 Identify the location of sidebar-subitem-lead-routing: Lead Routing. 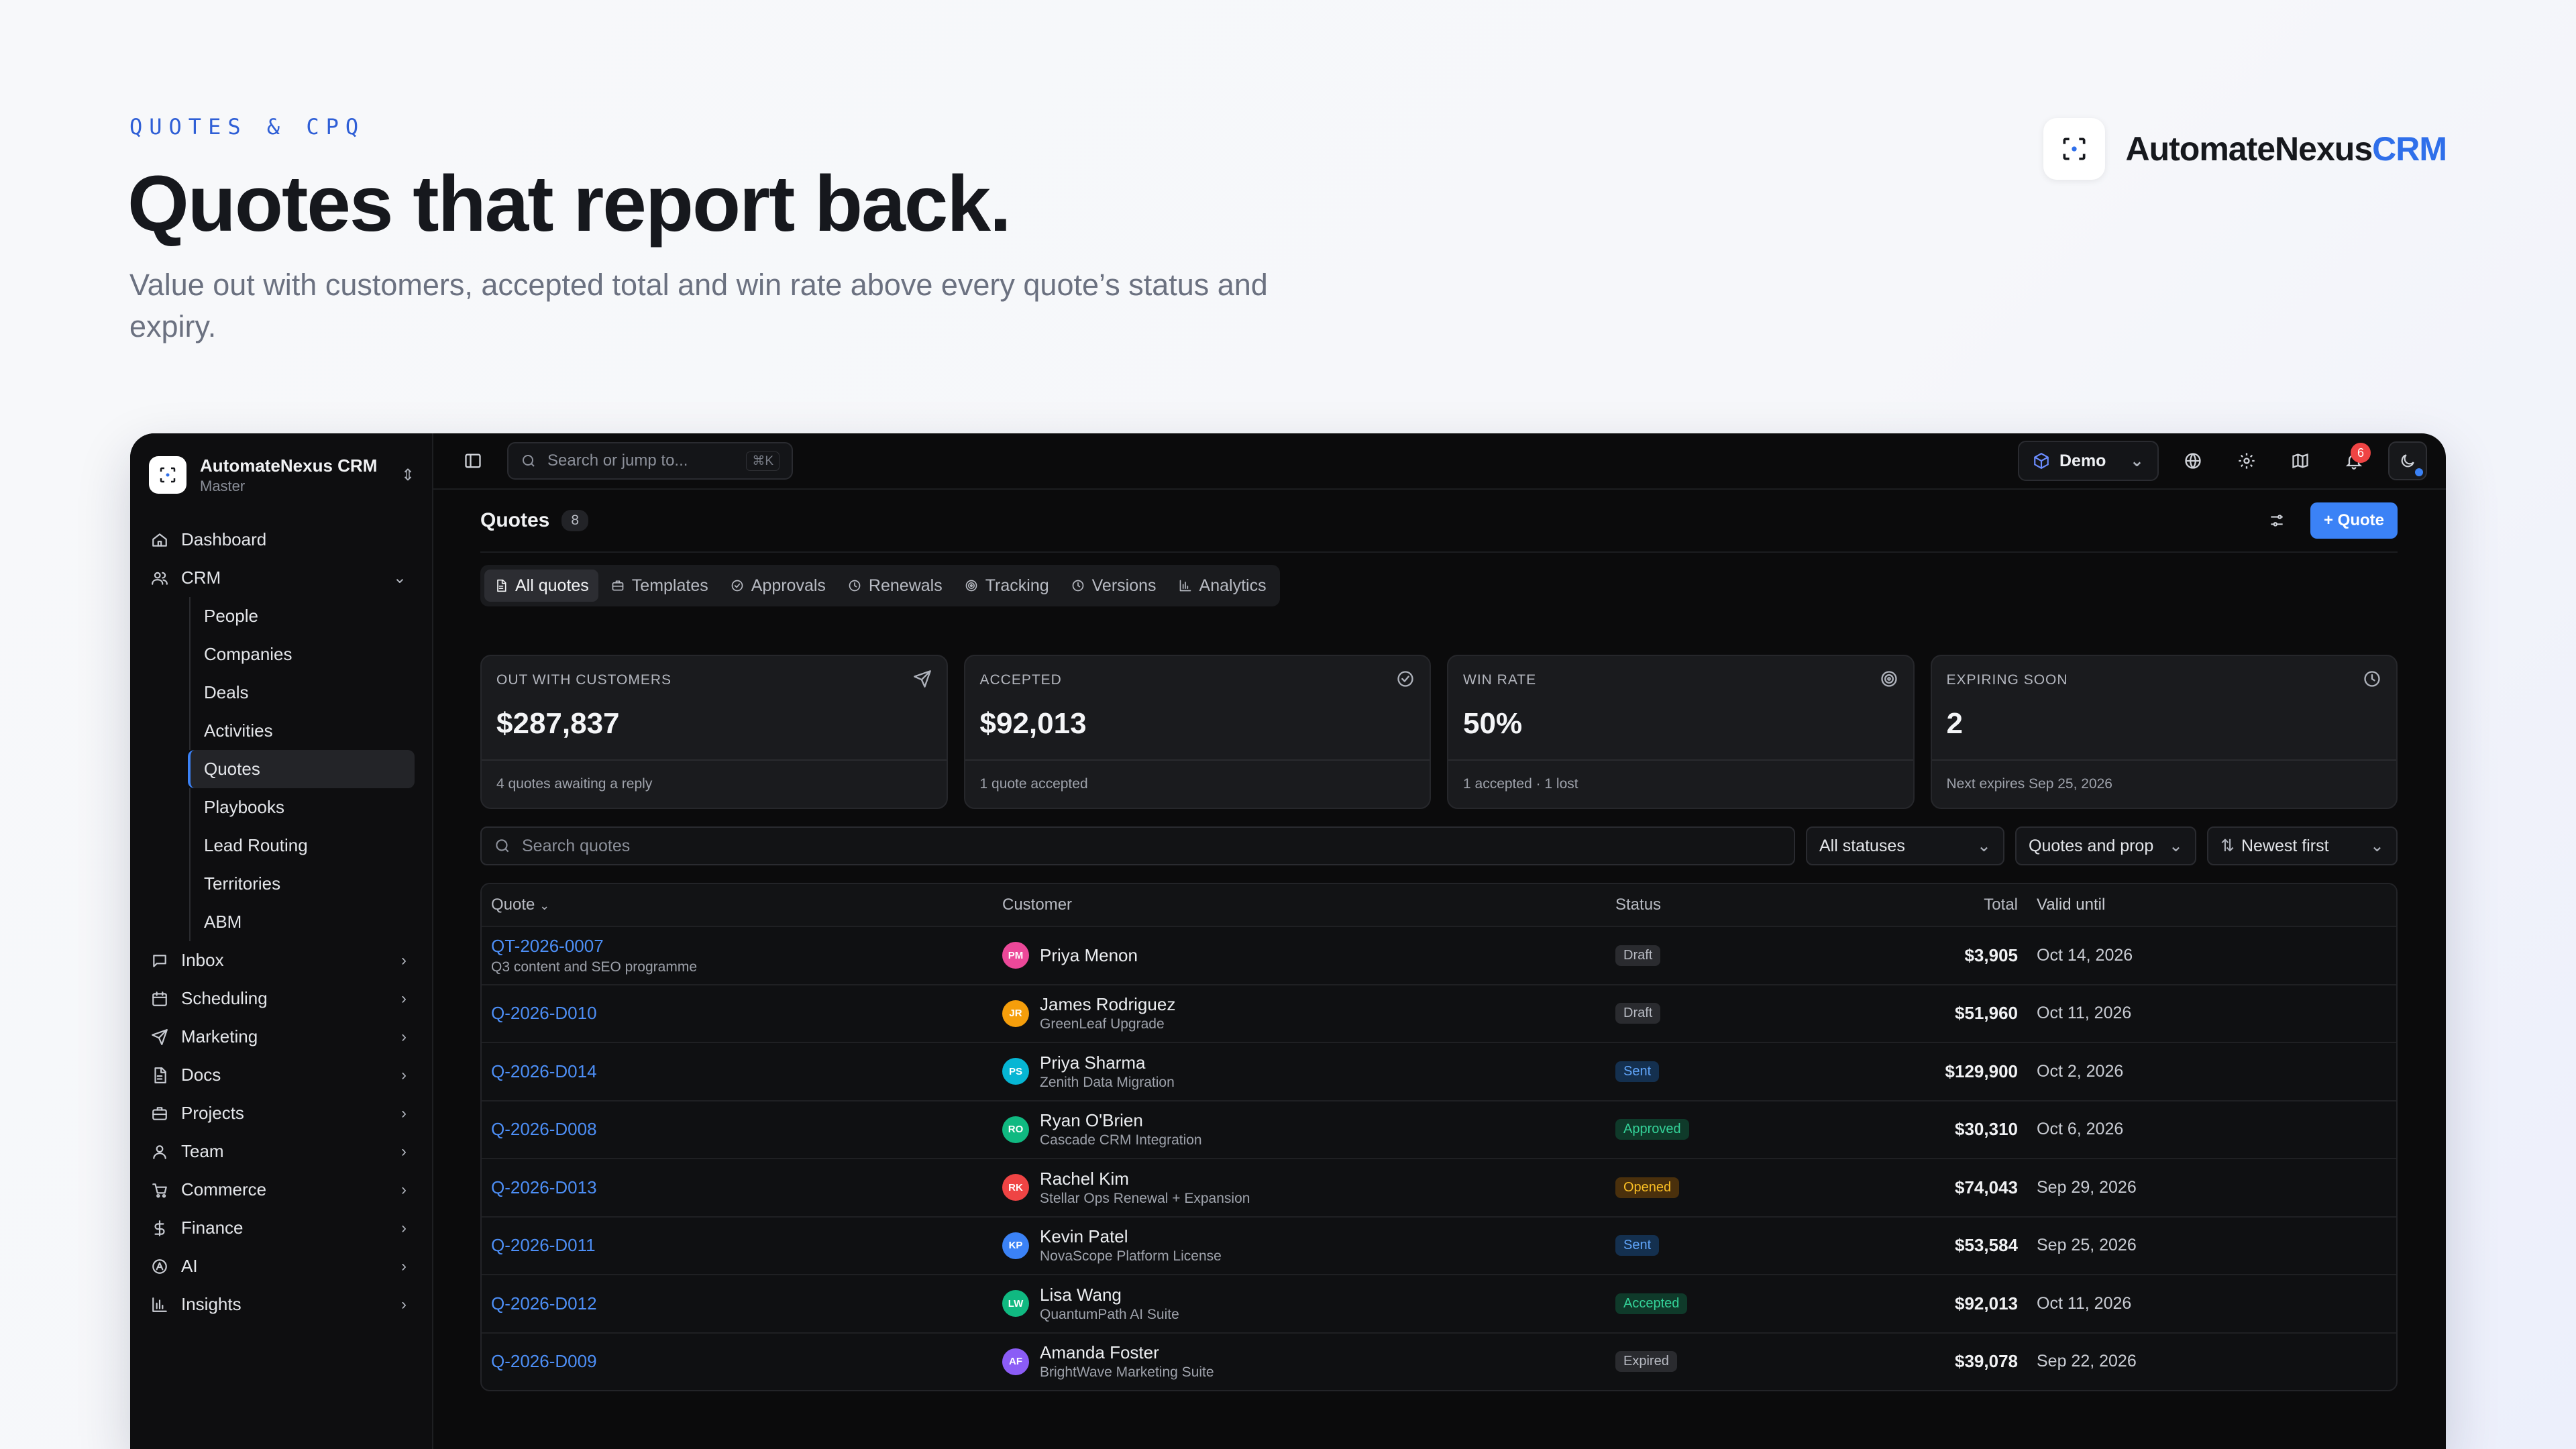
(302, 845).